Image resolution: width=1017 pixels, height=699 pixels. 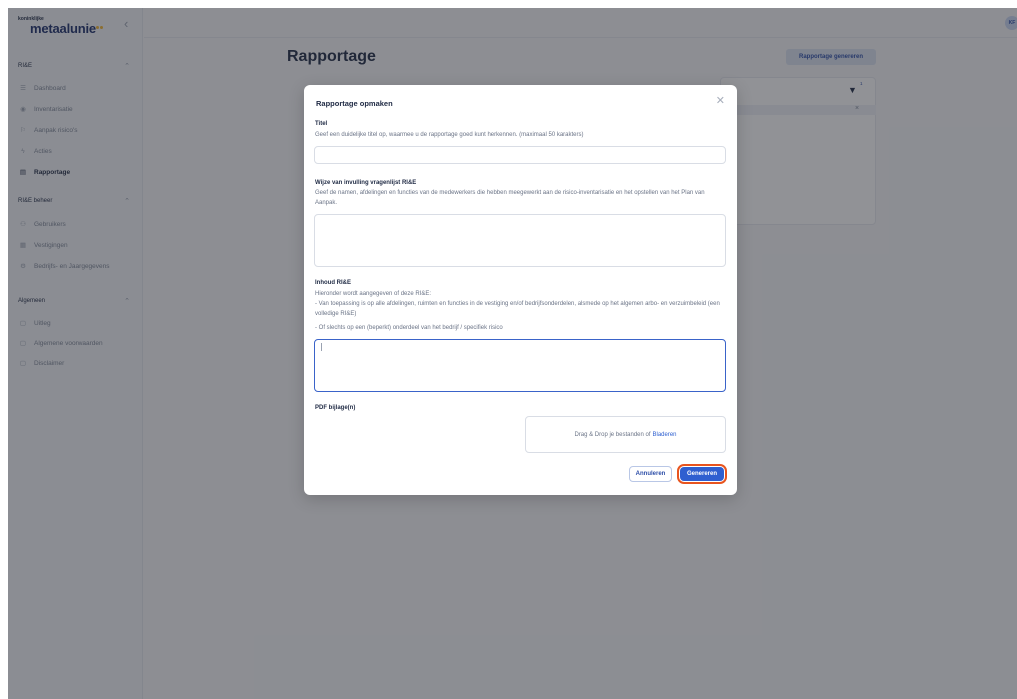 I want to click on titel-label: Titel, so click(x=321, y=124).